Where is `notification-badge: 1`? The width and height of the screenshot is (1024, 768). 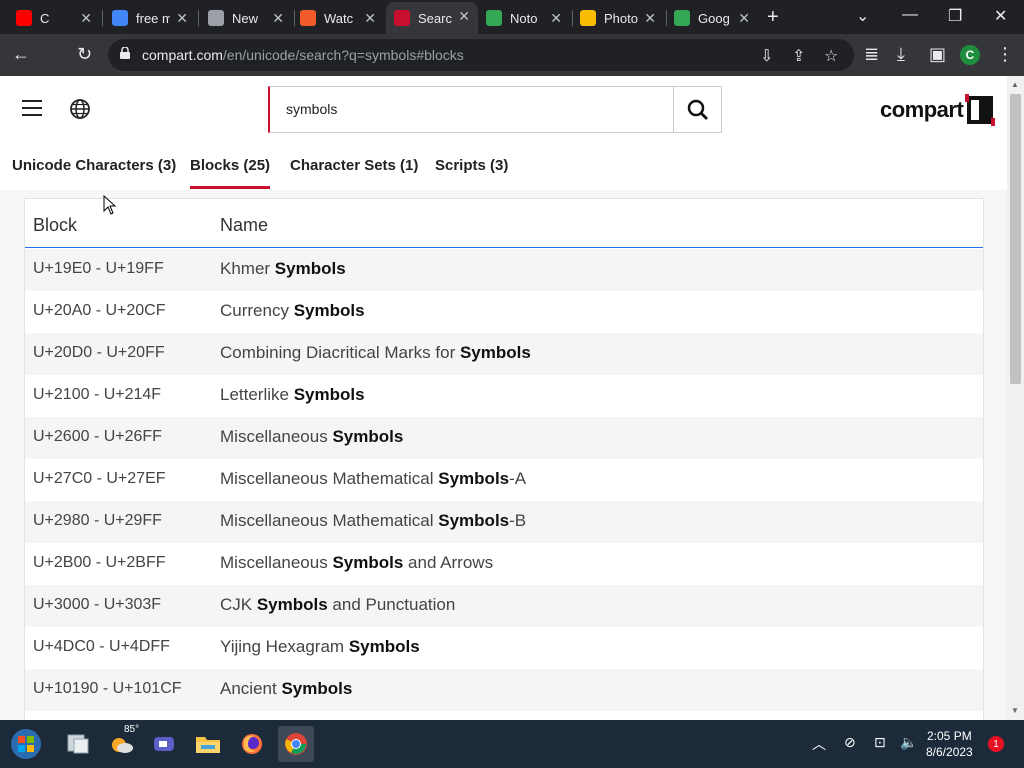
notification-badge: 1 is located at coordinates (996, 744).